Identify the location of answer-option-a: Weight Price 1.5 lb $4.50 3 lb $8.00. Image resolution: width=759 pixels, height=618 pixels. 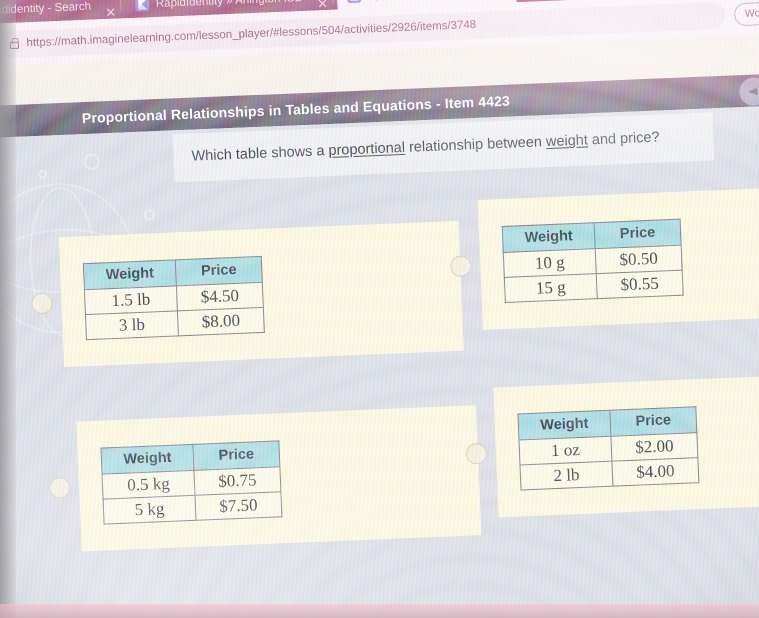
(247, 294).